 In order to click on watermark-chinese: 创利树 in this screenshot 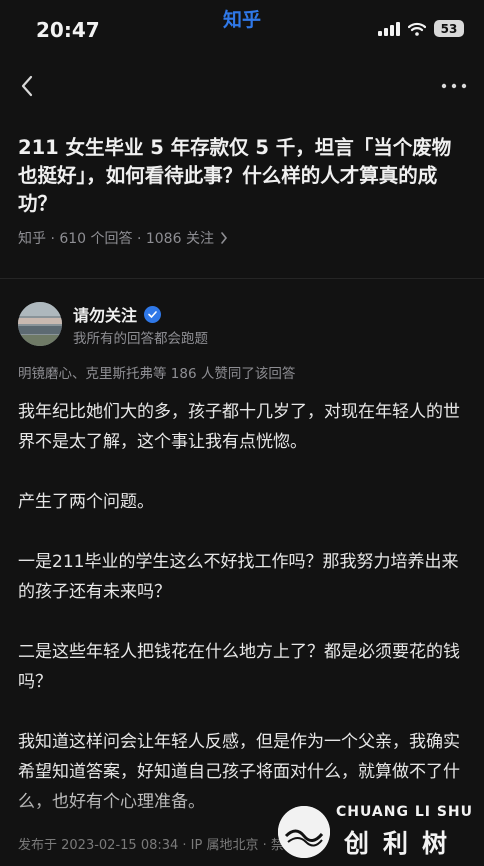, I will do `click(403, 843)`.